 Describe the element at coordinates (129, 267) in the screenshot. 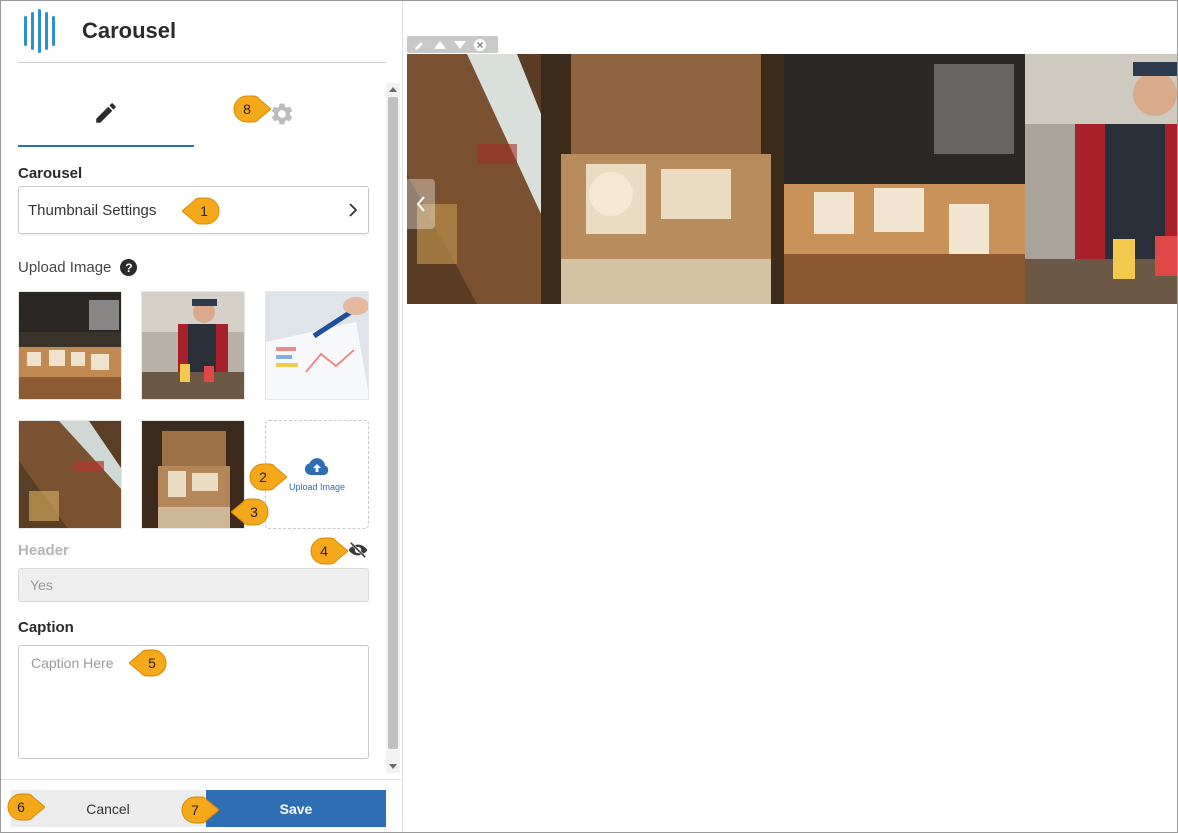

I see `help-icon: ?` at that location.